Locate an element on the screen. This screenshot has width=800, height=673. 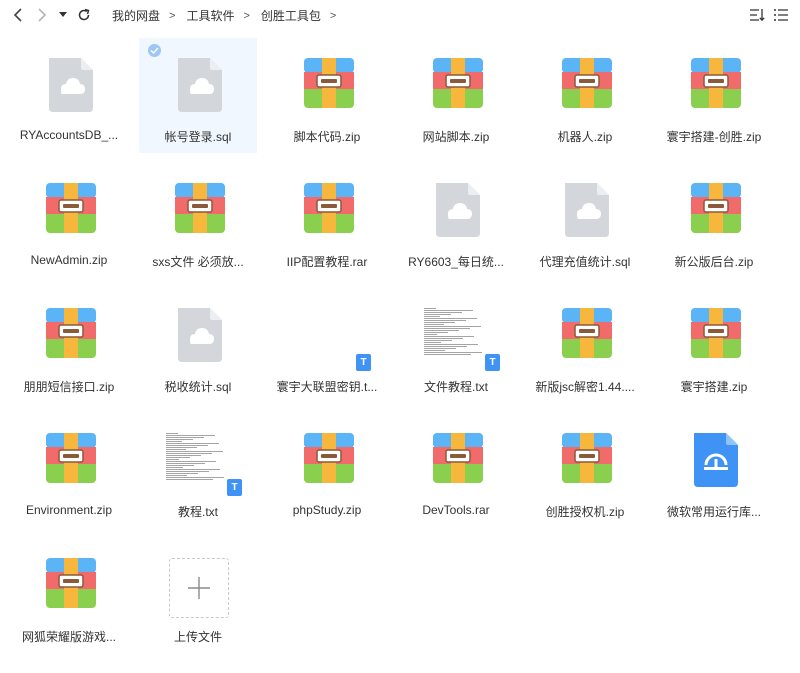
file-item: 帐号登录.sql is located at coordinates (198, 95).